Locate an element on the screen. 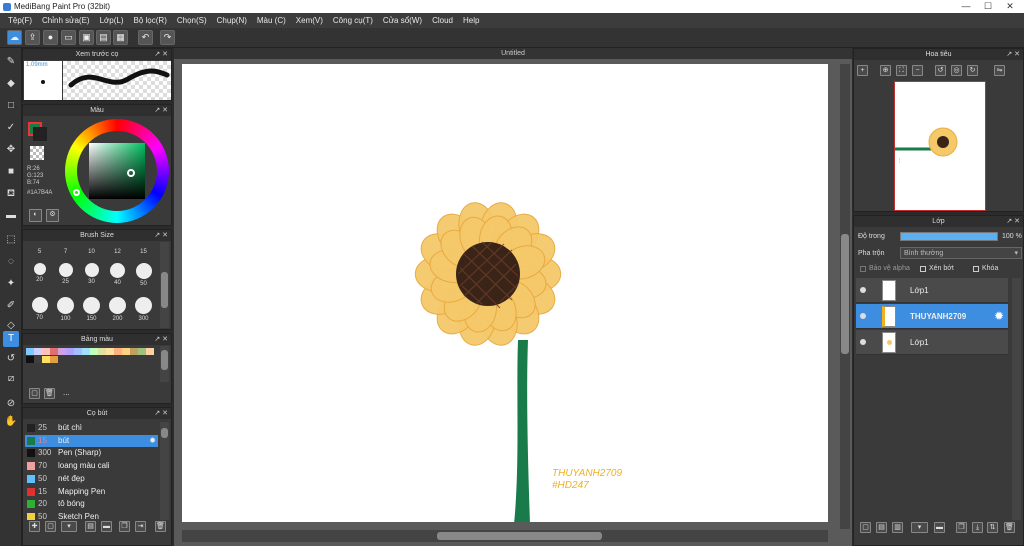 This screenshot has width=1024, height=546. brush-item: 15 Mapping Pen is located at coordinates (91, 492).